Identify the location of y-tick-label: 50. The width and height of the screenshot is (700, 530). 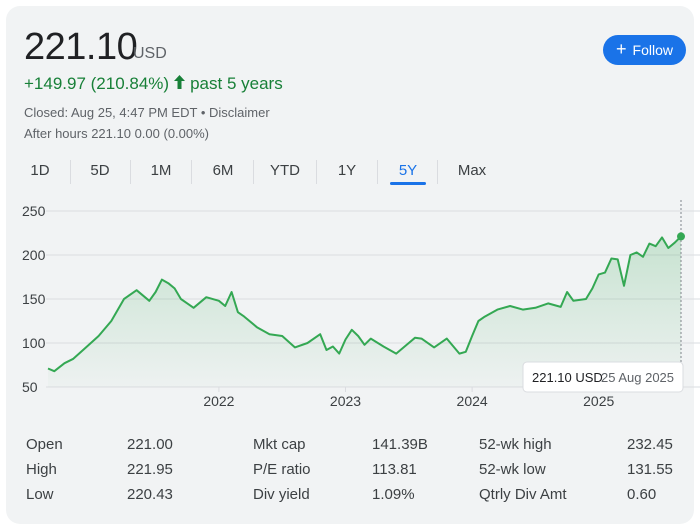
(30, 387).